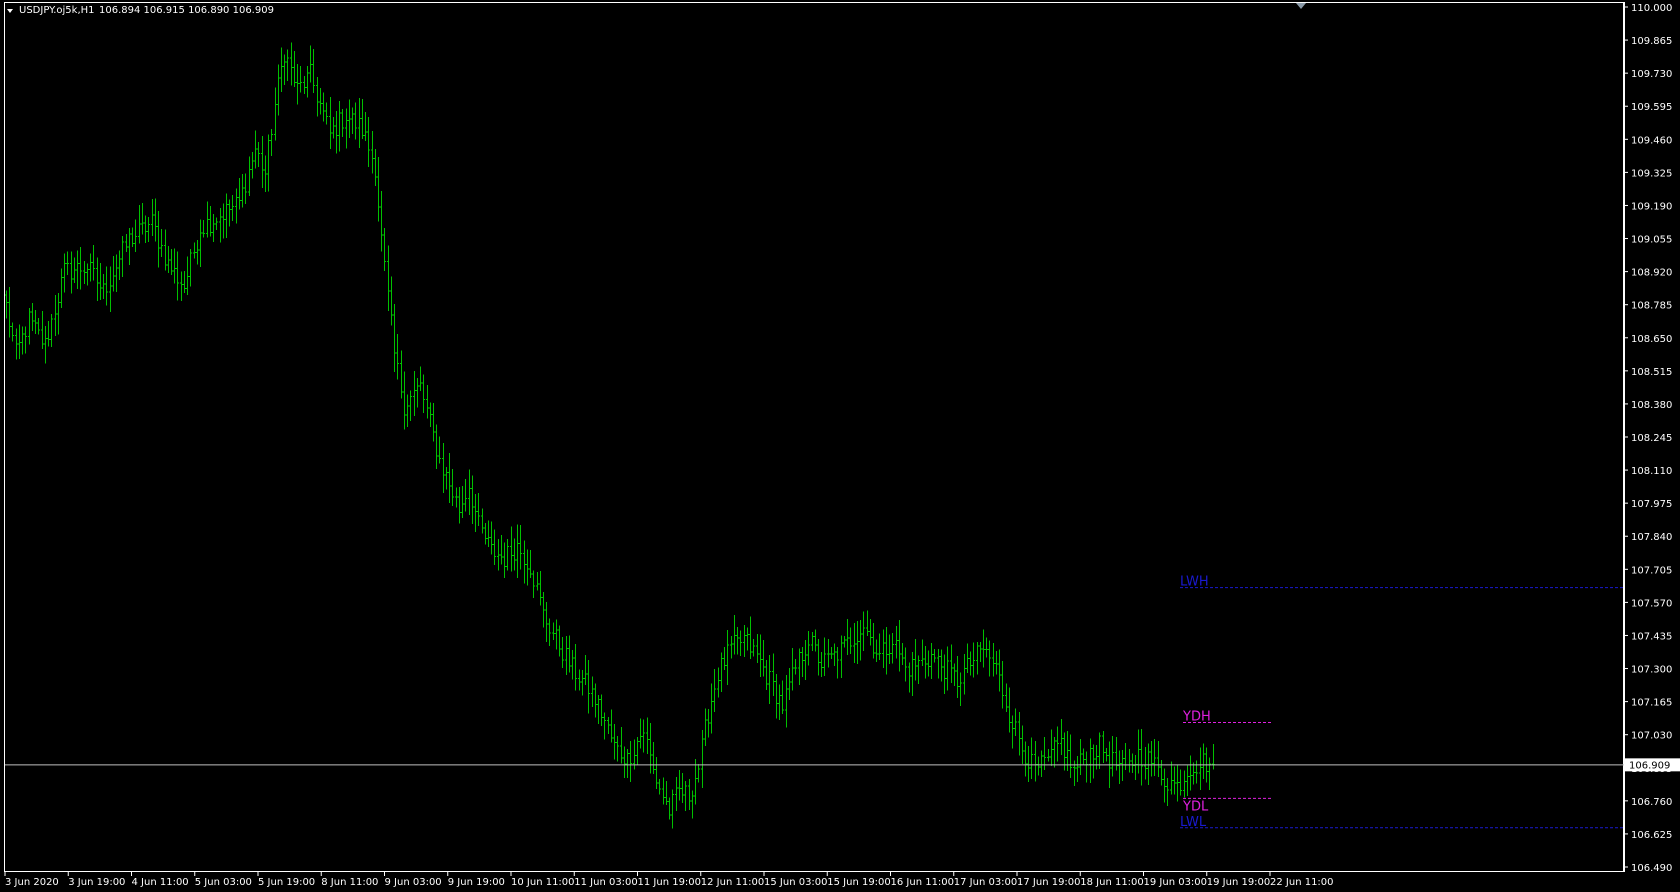 This screenshot has width=1680, height=892. I want to click on chart-shift-marker-icon, so click(1301, 6).